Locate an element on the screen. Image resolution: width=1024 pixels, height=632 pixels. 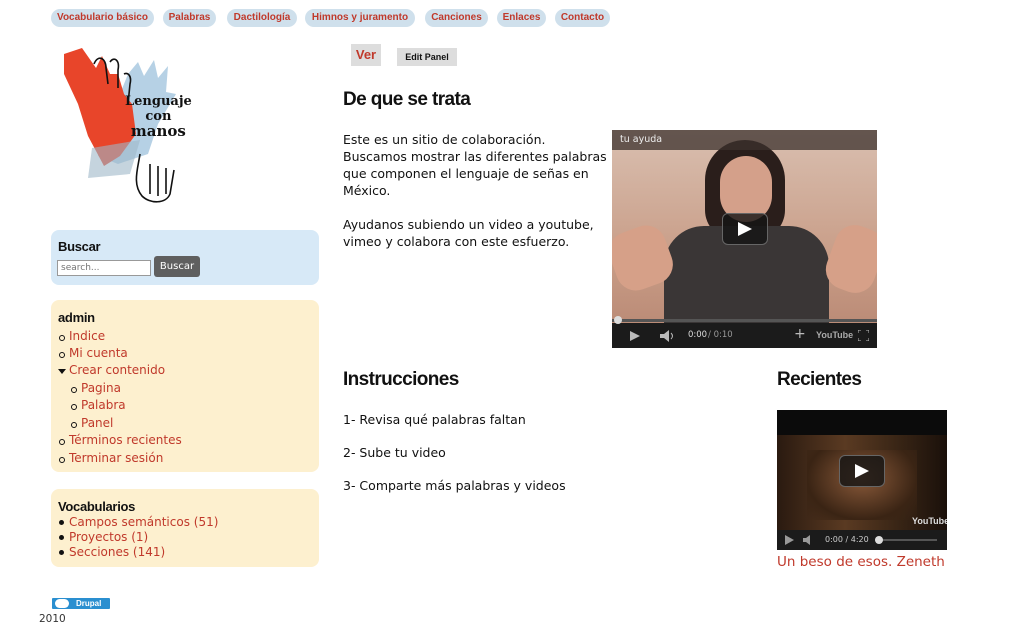
nav-enlaces: Enlaces is located at coordinates (521, 18).